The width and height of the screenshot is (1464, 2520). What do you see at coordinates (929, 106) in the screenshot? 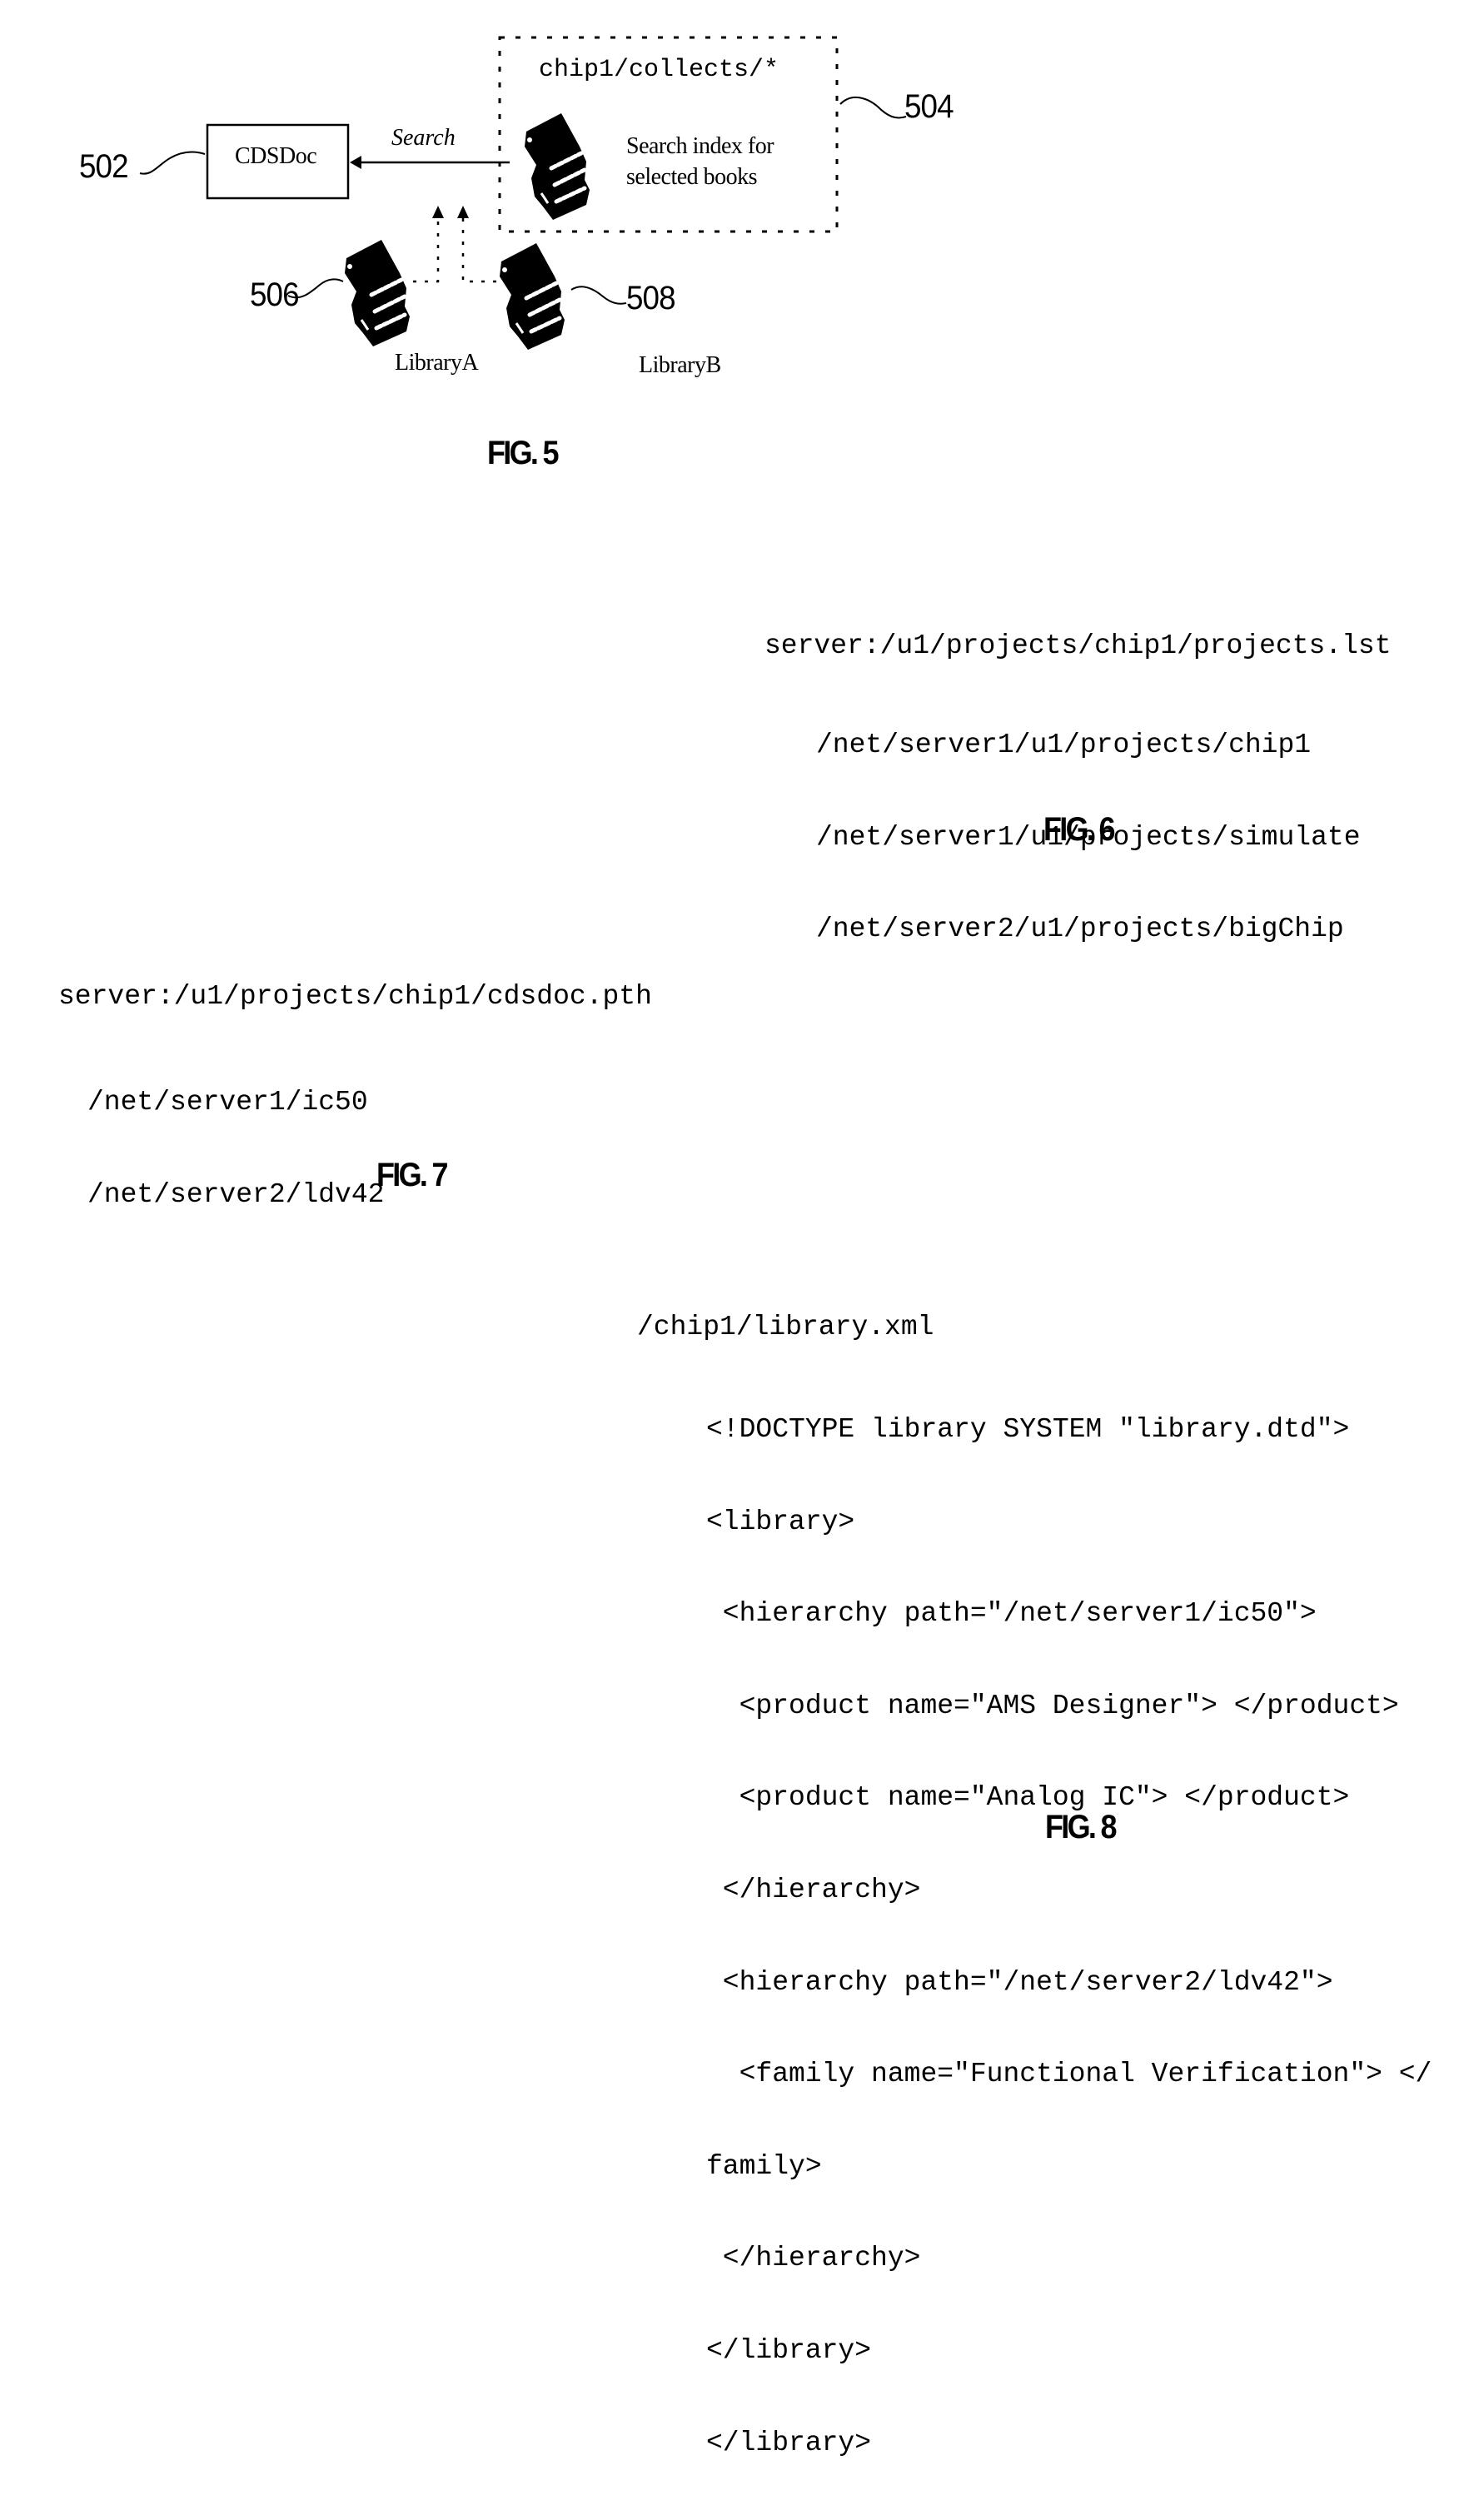
I see `ref-504: 504` at bounding box center [929, 106].